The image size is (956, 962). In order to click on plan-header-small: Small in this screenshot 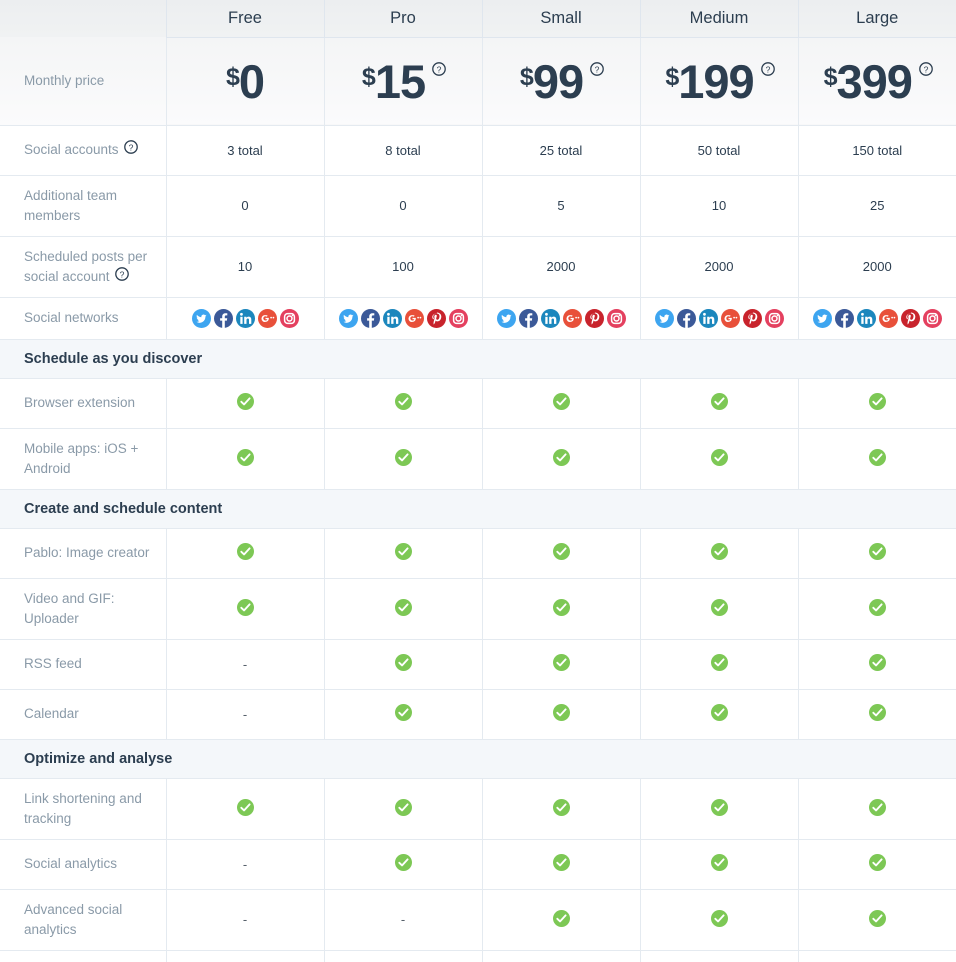, I will do `click(560, 19)`.